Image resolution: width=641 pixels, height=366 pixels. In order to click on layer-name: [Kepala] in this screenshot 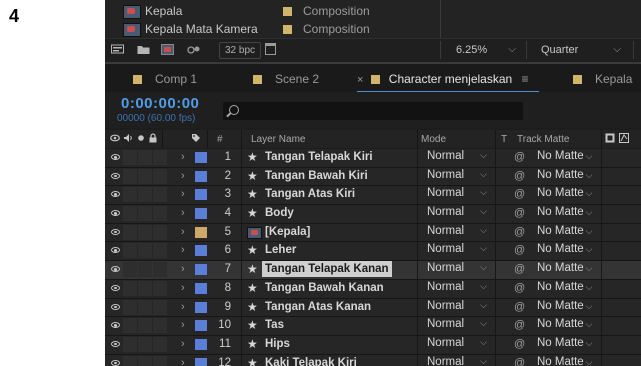, I will do `click(287, 232)`.